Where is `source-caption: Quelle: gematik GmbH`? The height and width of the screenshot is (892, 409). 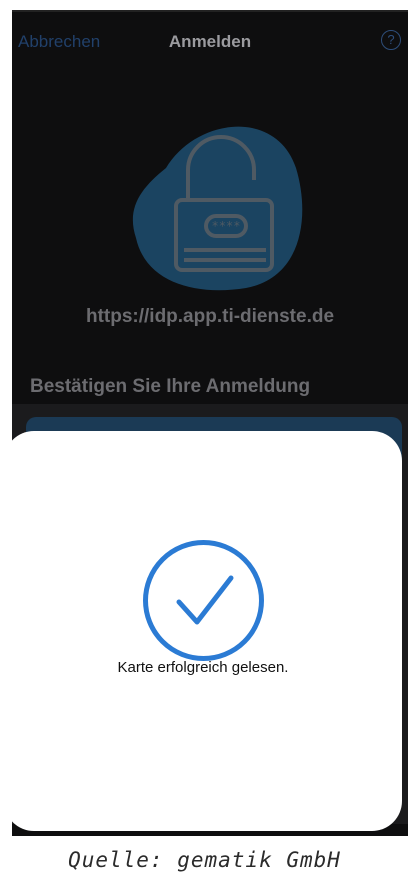
source-caption: Quelle: gematik GmbH is located at coordinates (204, 860).